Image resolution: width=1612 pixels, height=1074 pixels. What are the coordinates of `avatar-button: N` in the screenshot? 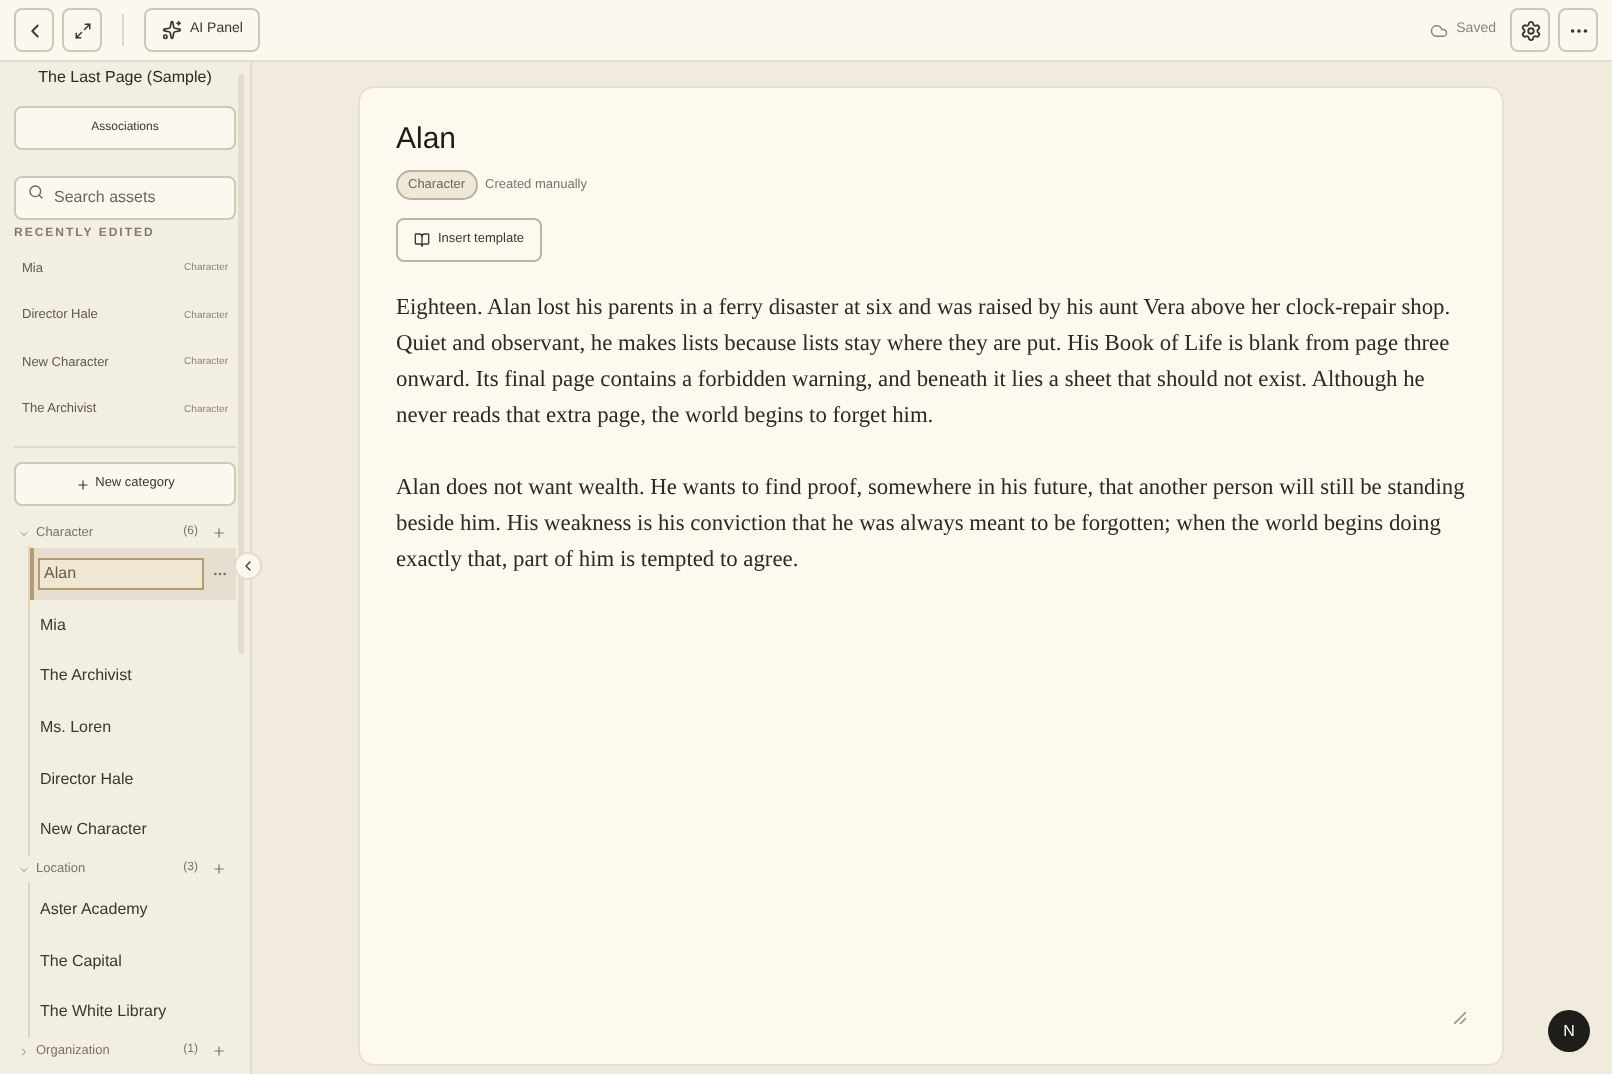 It's located at (1569, 1031).